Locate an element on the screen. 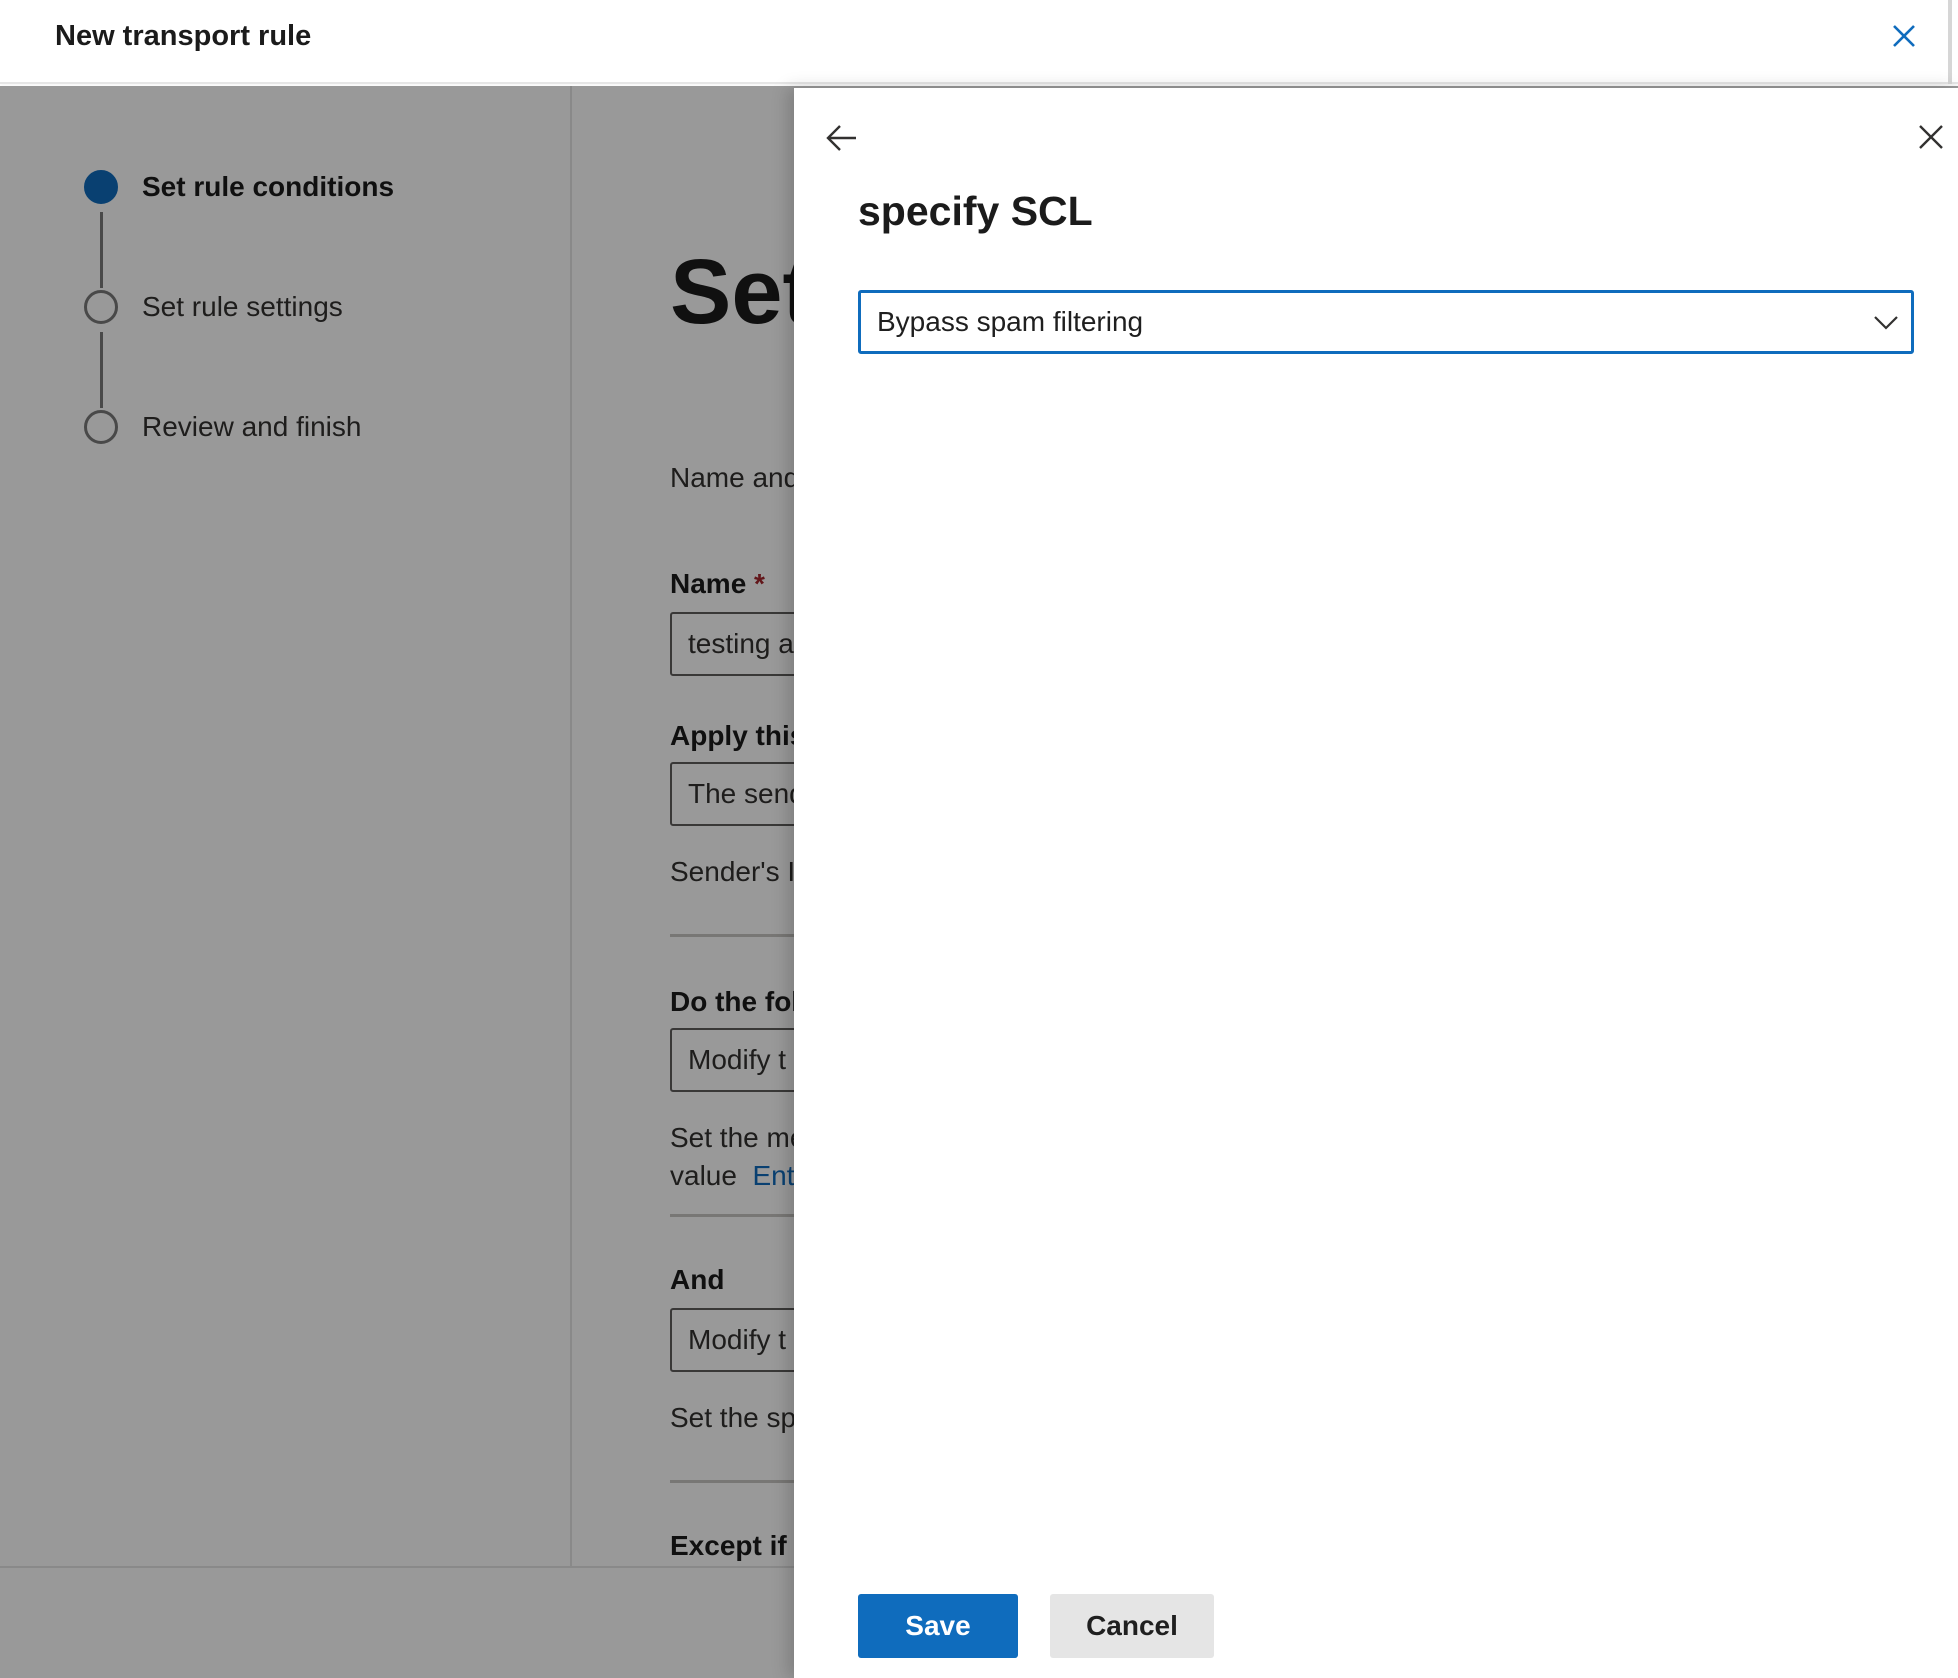 The height and width of the screenshot is (1678, 1958). arrow-left-icon is located at coordinates (842, 138).